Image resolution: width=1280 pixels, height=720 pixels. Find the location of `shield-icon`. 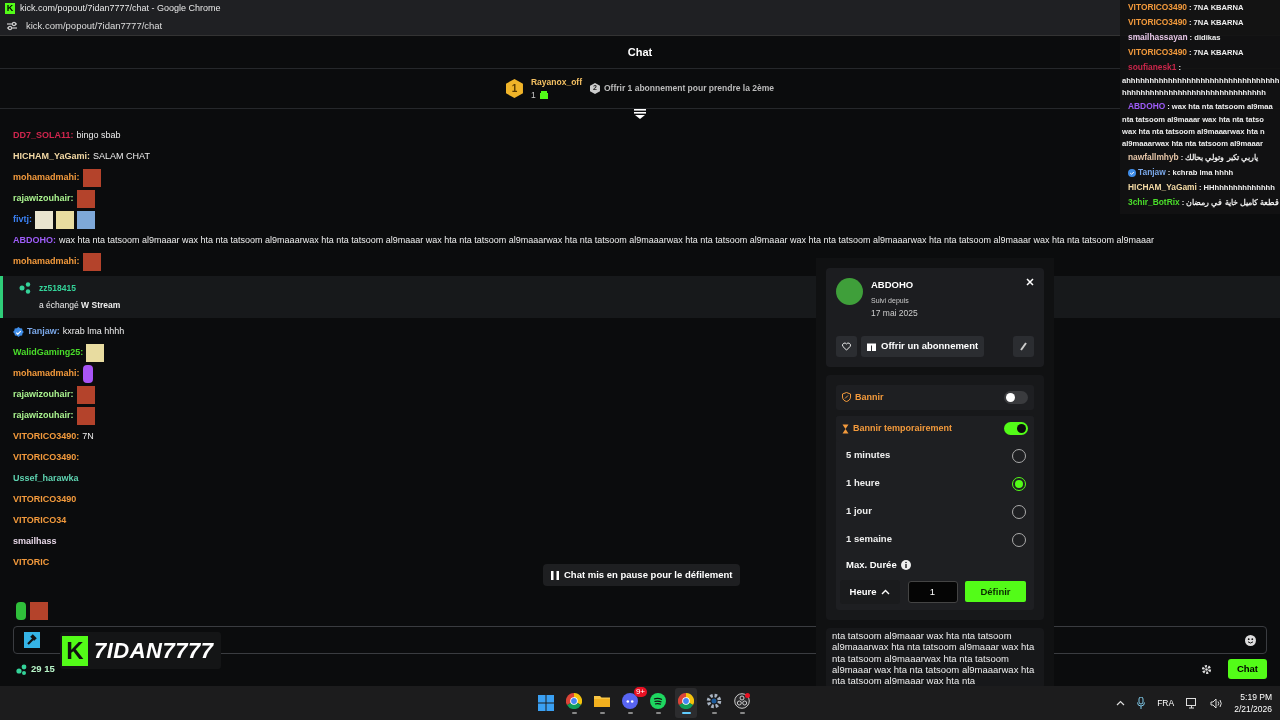

shield-icon is located at coordinates (846, 397).